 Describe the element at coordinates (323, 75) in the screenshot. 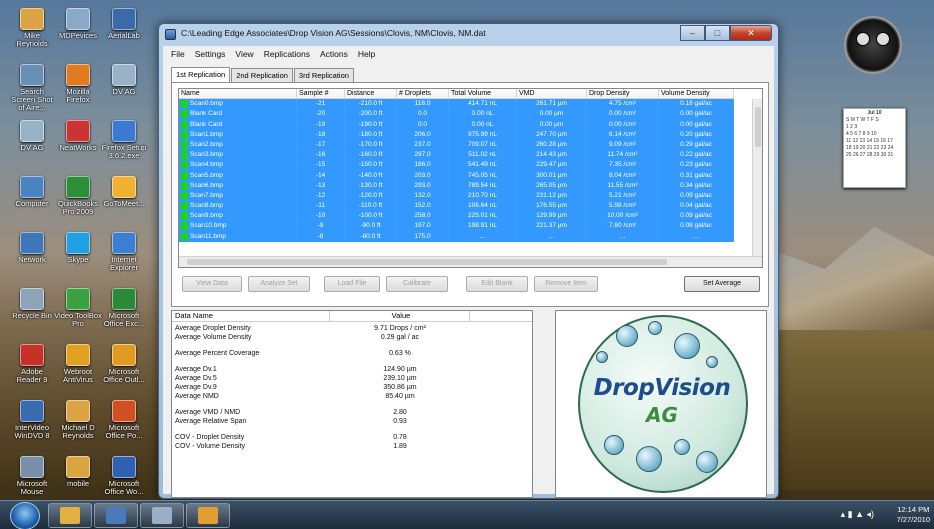

I see `tab-3rd-replication: 3rd Replication` at that location.